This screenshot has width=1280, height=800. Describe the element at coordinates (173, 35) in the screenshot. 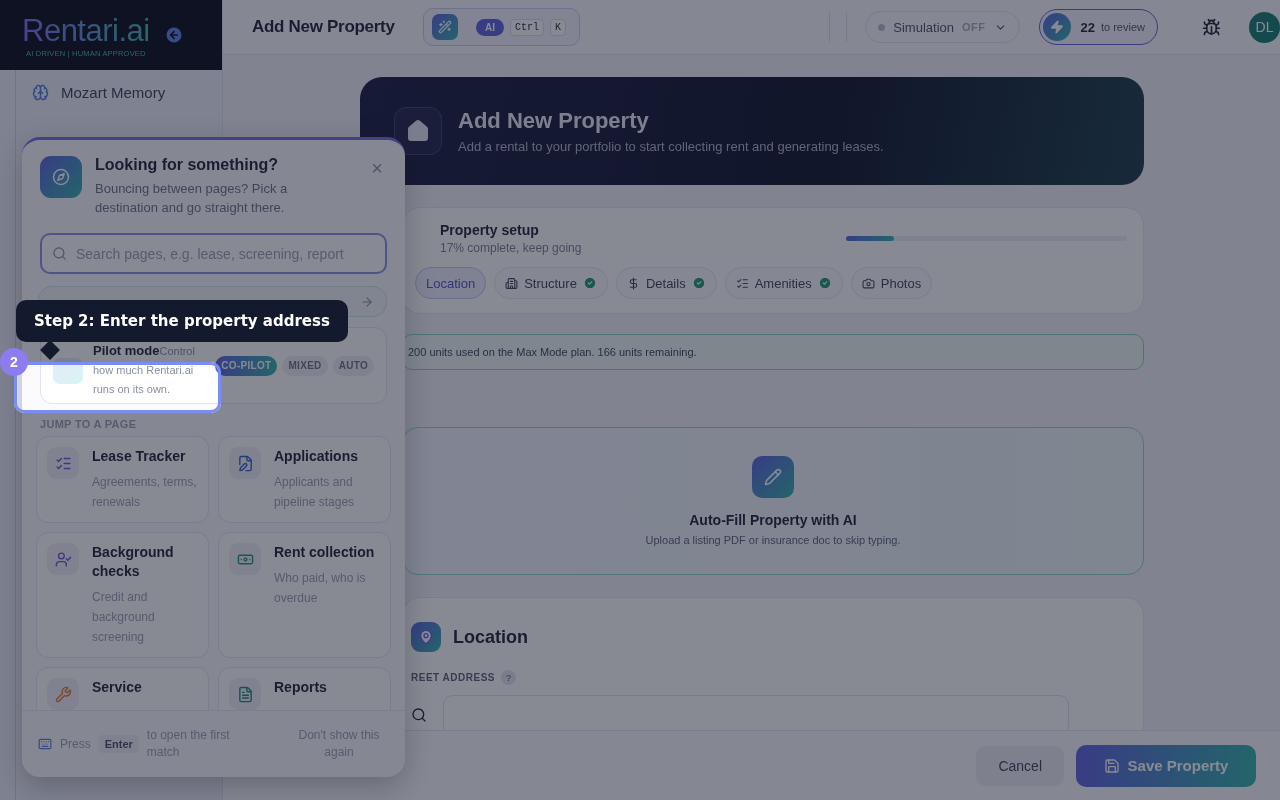

I see `collapse-icon` at that location.